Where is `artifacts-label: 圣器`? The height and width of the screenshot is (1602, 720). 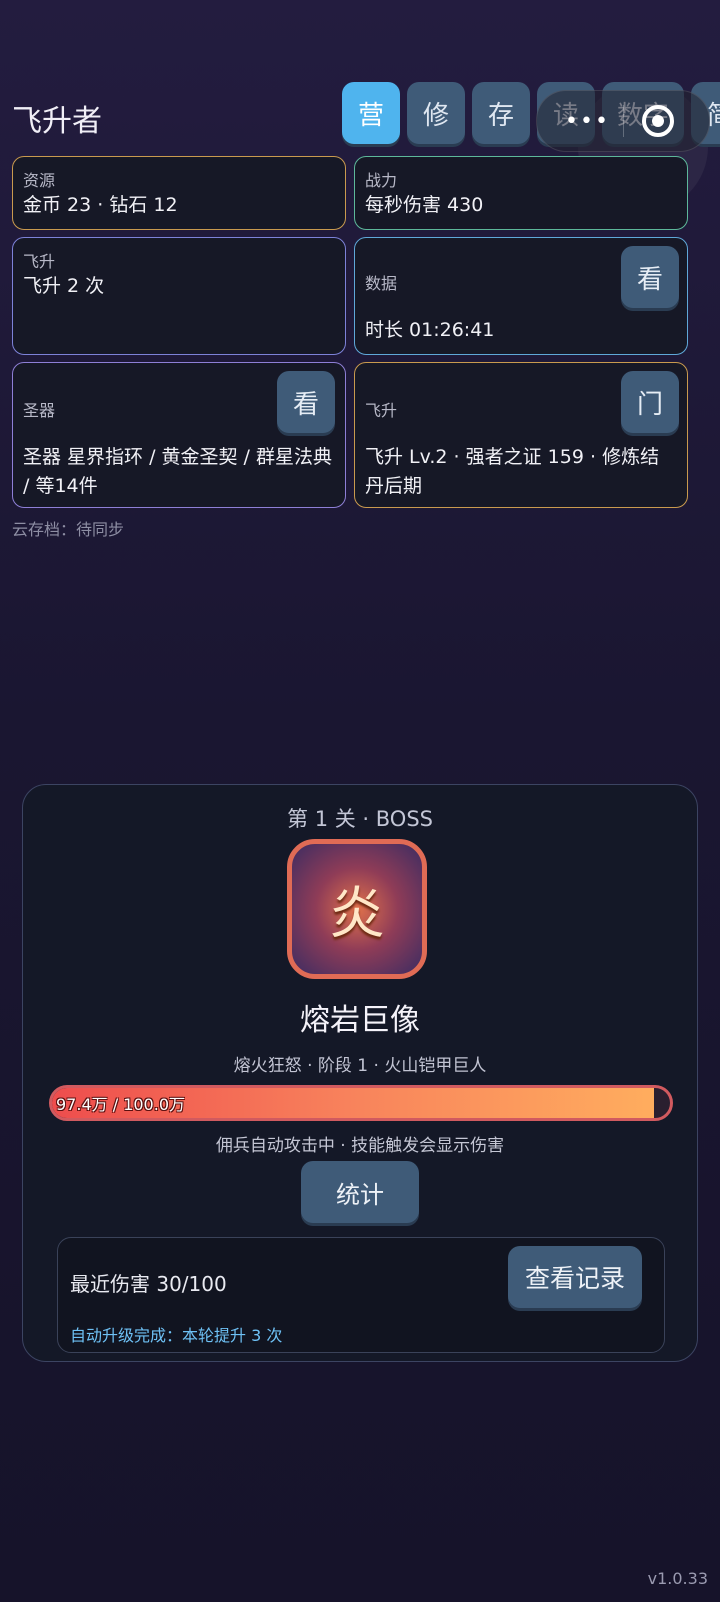
artifacts-label: 圣器 is located at coordinates (39, 410).